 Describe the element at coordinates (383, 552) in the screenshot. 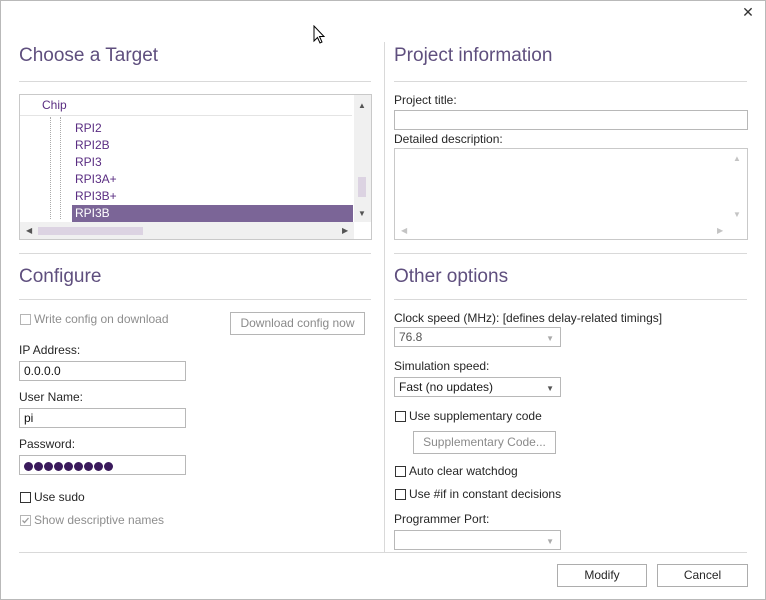

I see `footer-divider` at that location.